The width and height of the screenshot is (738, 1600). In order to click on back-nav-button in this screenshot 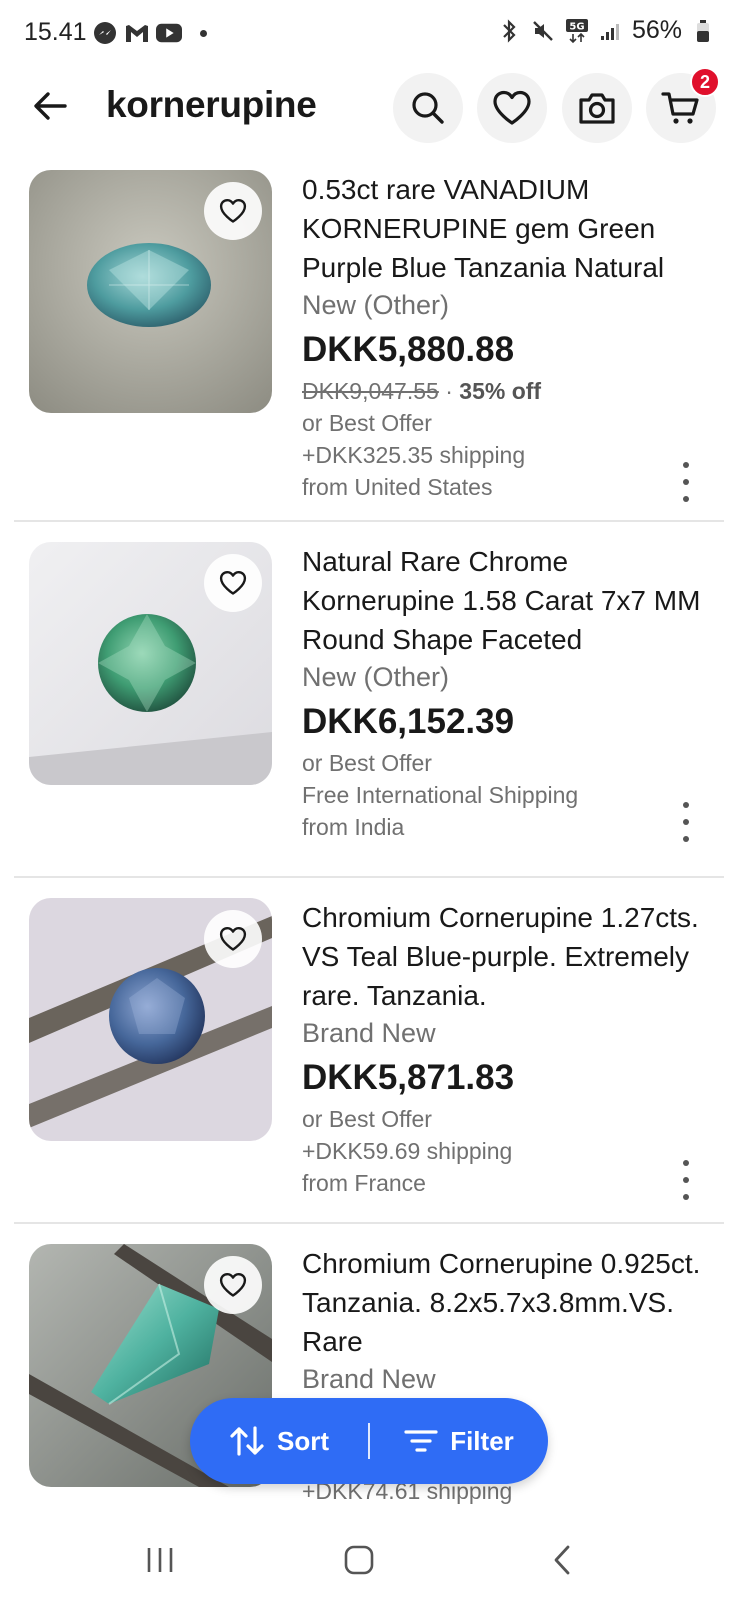, I will do `click(562, 1560)`.